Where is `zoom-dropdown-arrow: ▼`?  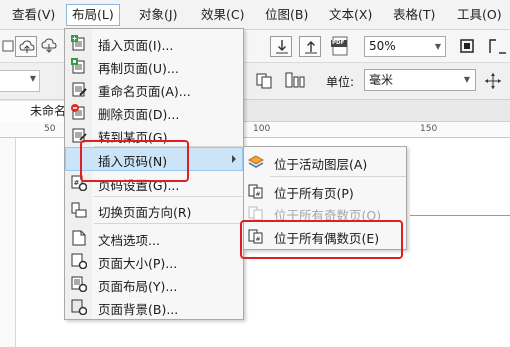
zoom-dropdown-arrow: ▼ is located at coordinates (438, 46).